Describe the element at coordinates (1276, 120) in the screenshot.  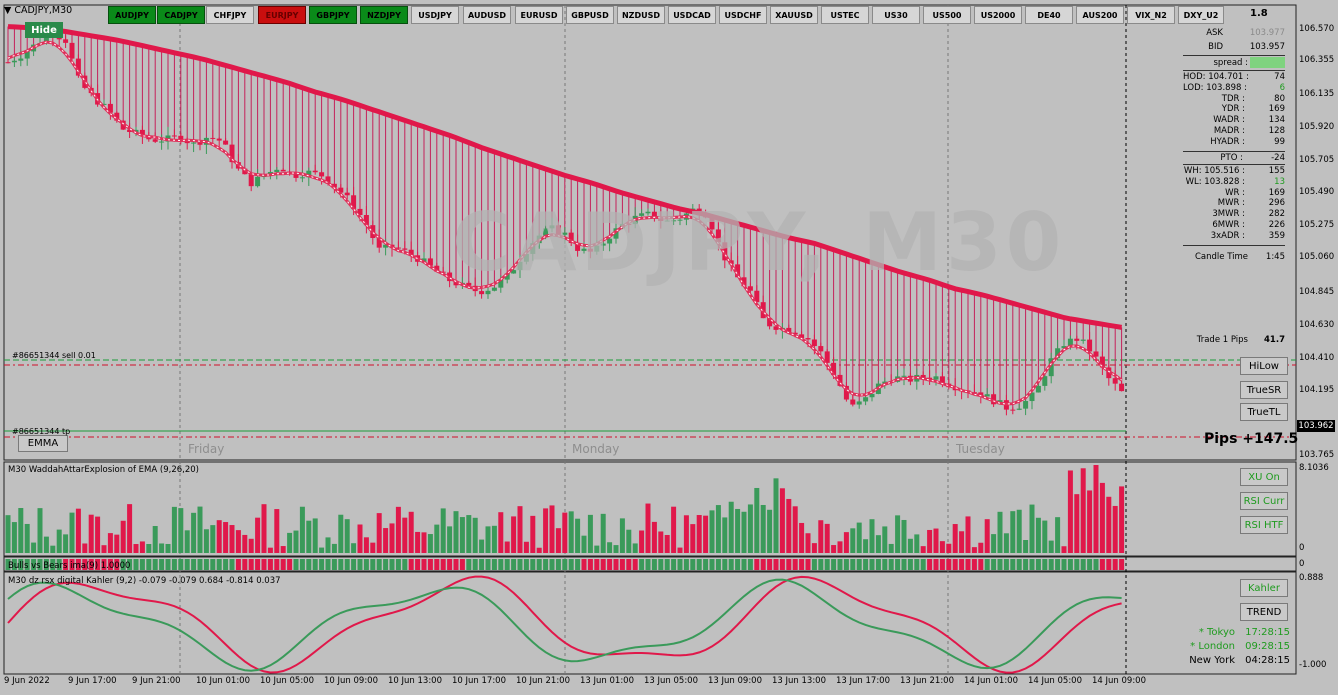
I see `info-row-value: 134` at that location.